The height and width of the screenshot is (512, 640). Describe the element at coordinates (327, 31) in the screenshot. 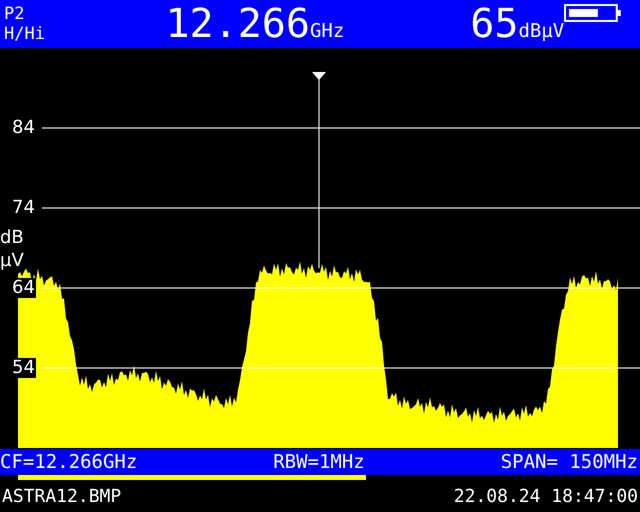

I see `frequency-unit: GHz` at that location.